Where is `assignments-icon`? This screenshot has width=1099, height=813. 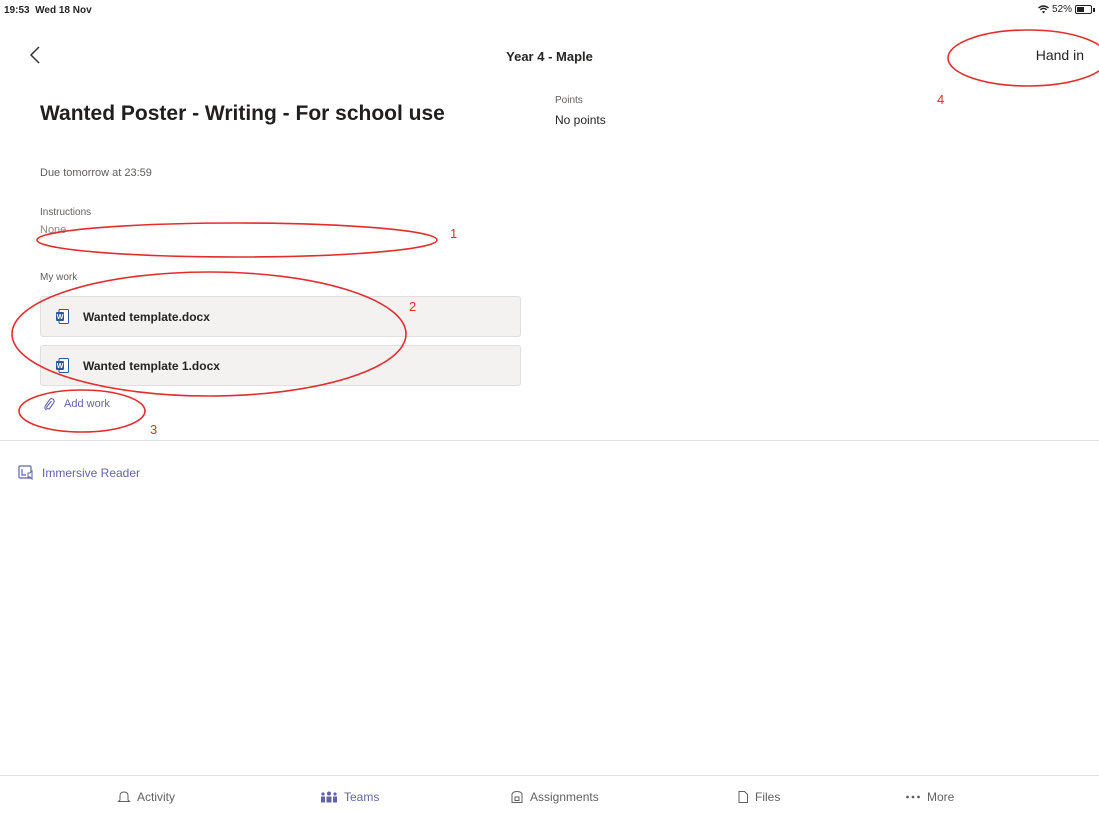 assignments-icon is located at coordinates (517, 796).